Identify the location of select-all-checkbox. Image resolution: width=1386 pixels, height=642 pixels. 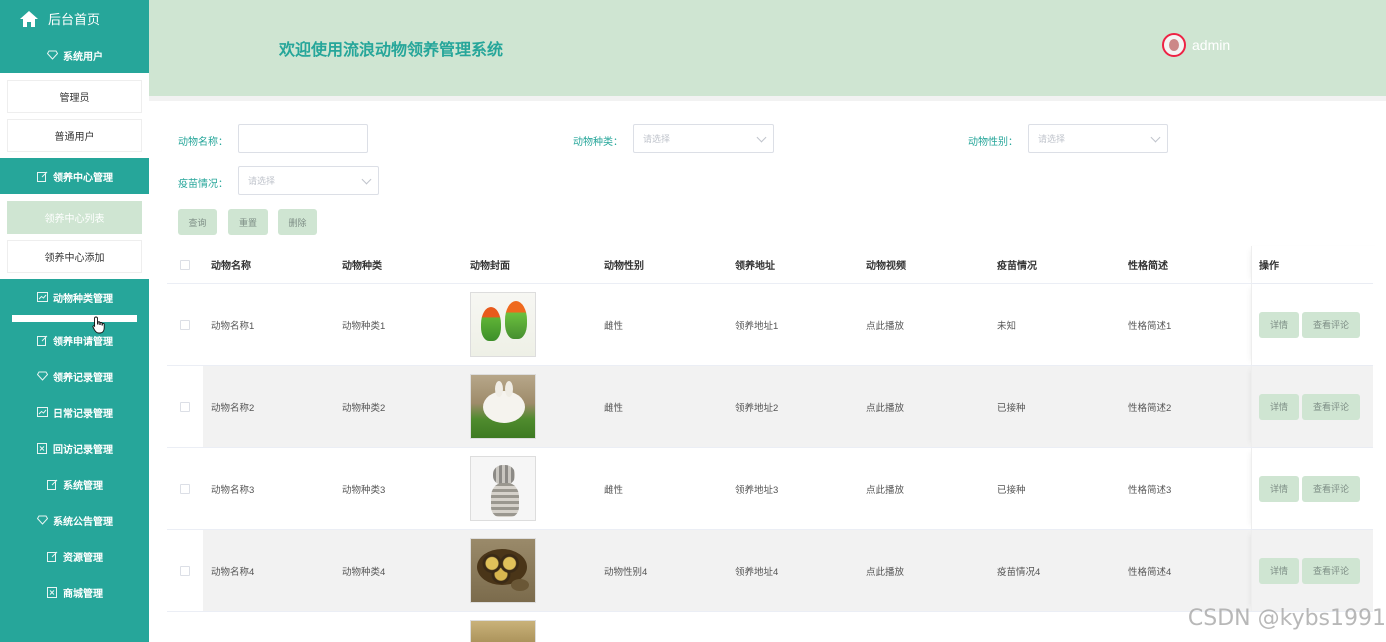
(185, 264).